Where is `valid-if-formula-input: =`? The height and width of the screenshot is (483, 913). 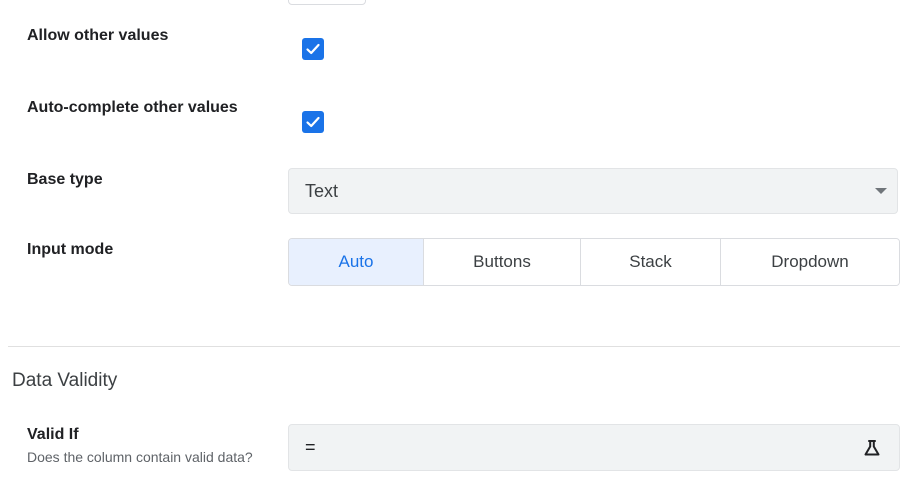 valid-if-formula-input: = is located at coordinates (594, 447).